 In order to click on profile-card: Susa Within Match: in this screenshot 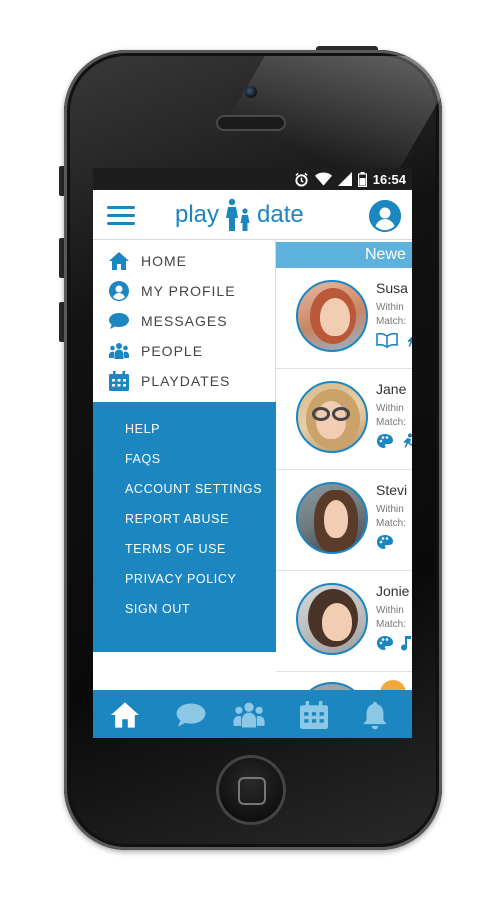, I will do `click(344, 318)`.